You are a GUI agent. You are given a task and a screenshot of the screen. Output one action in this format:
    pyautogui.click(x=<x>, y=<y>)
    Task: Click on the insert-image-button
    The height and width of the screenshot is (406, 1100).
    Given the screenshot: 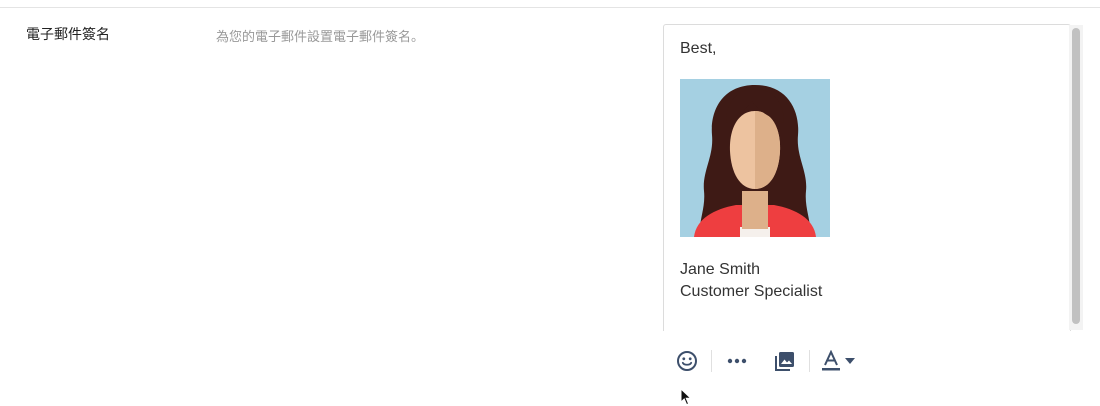 What is the action you would take?
    pyautogui.click(x=785, y=361)
    